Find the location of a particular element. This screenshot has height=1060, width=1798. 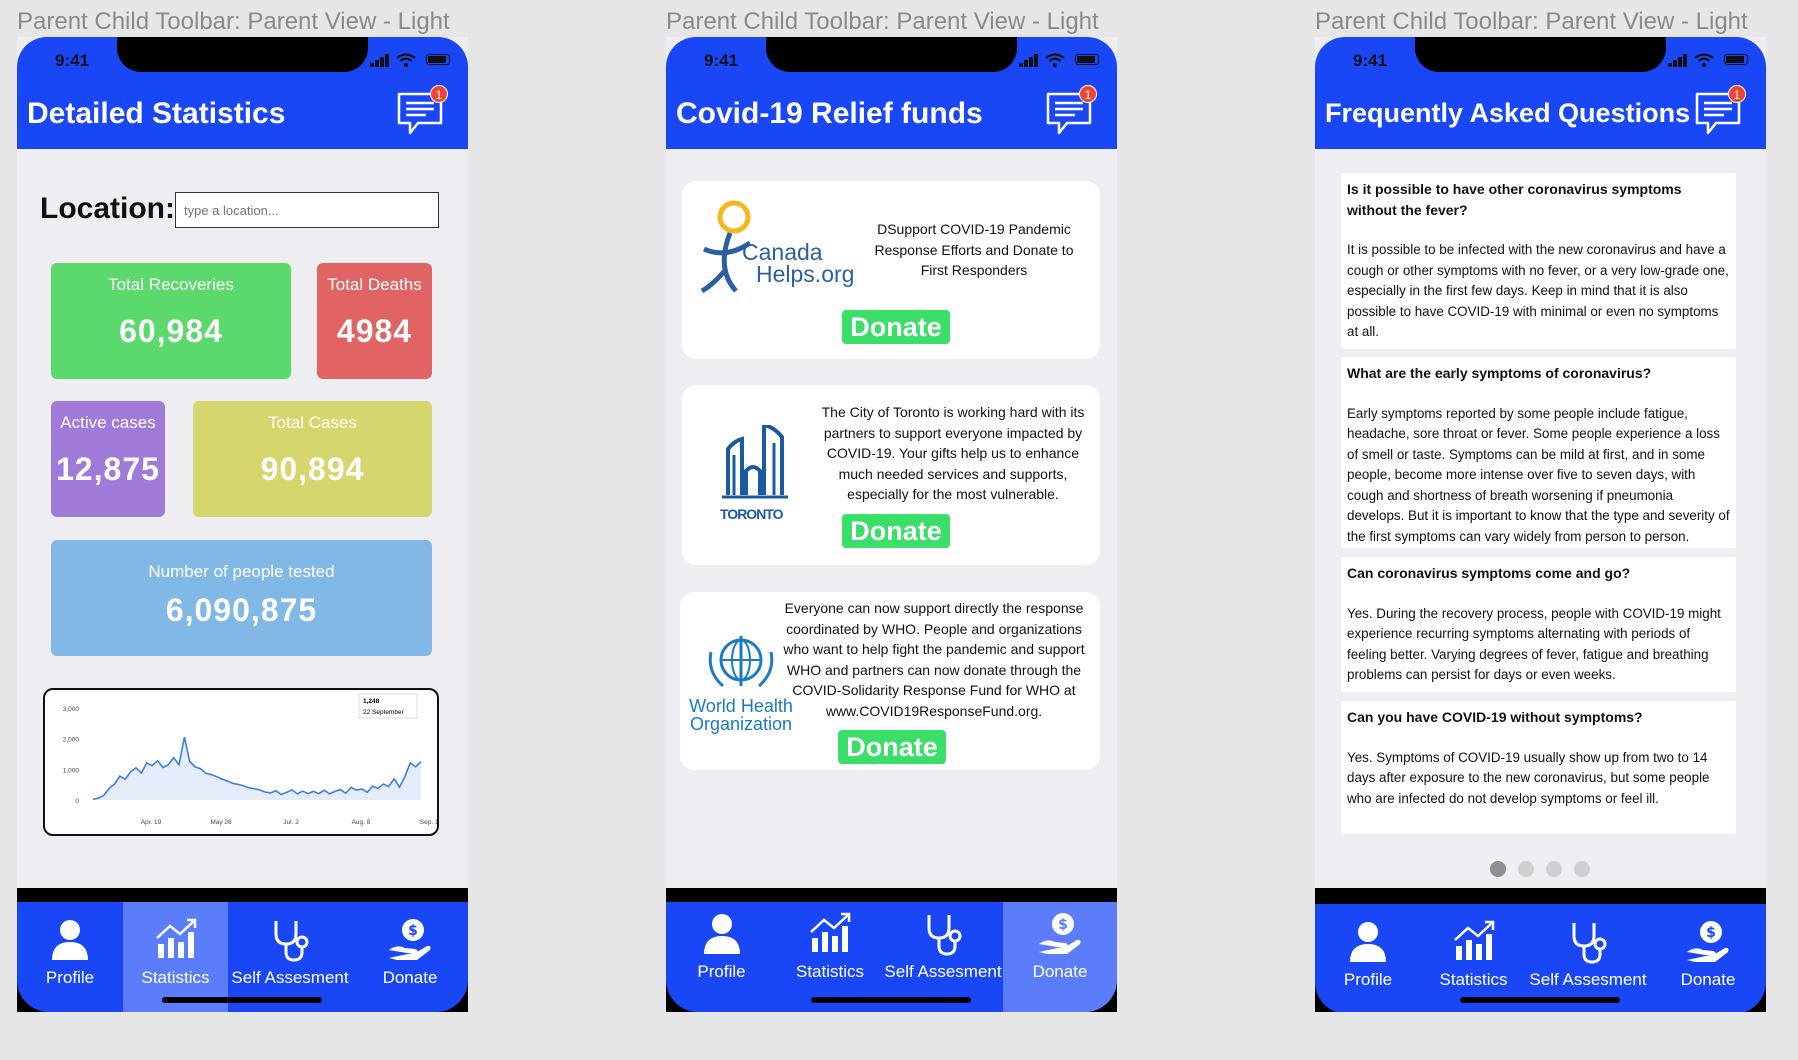

people-tested-card: Number of people tested 6,090,875 is located at coordinates (241, 598).